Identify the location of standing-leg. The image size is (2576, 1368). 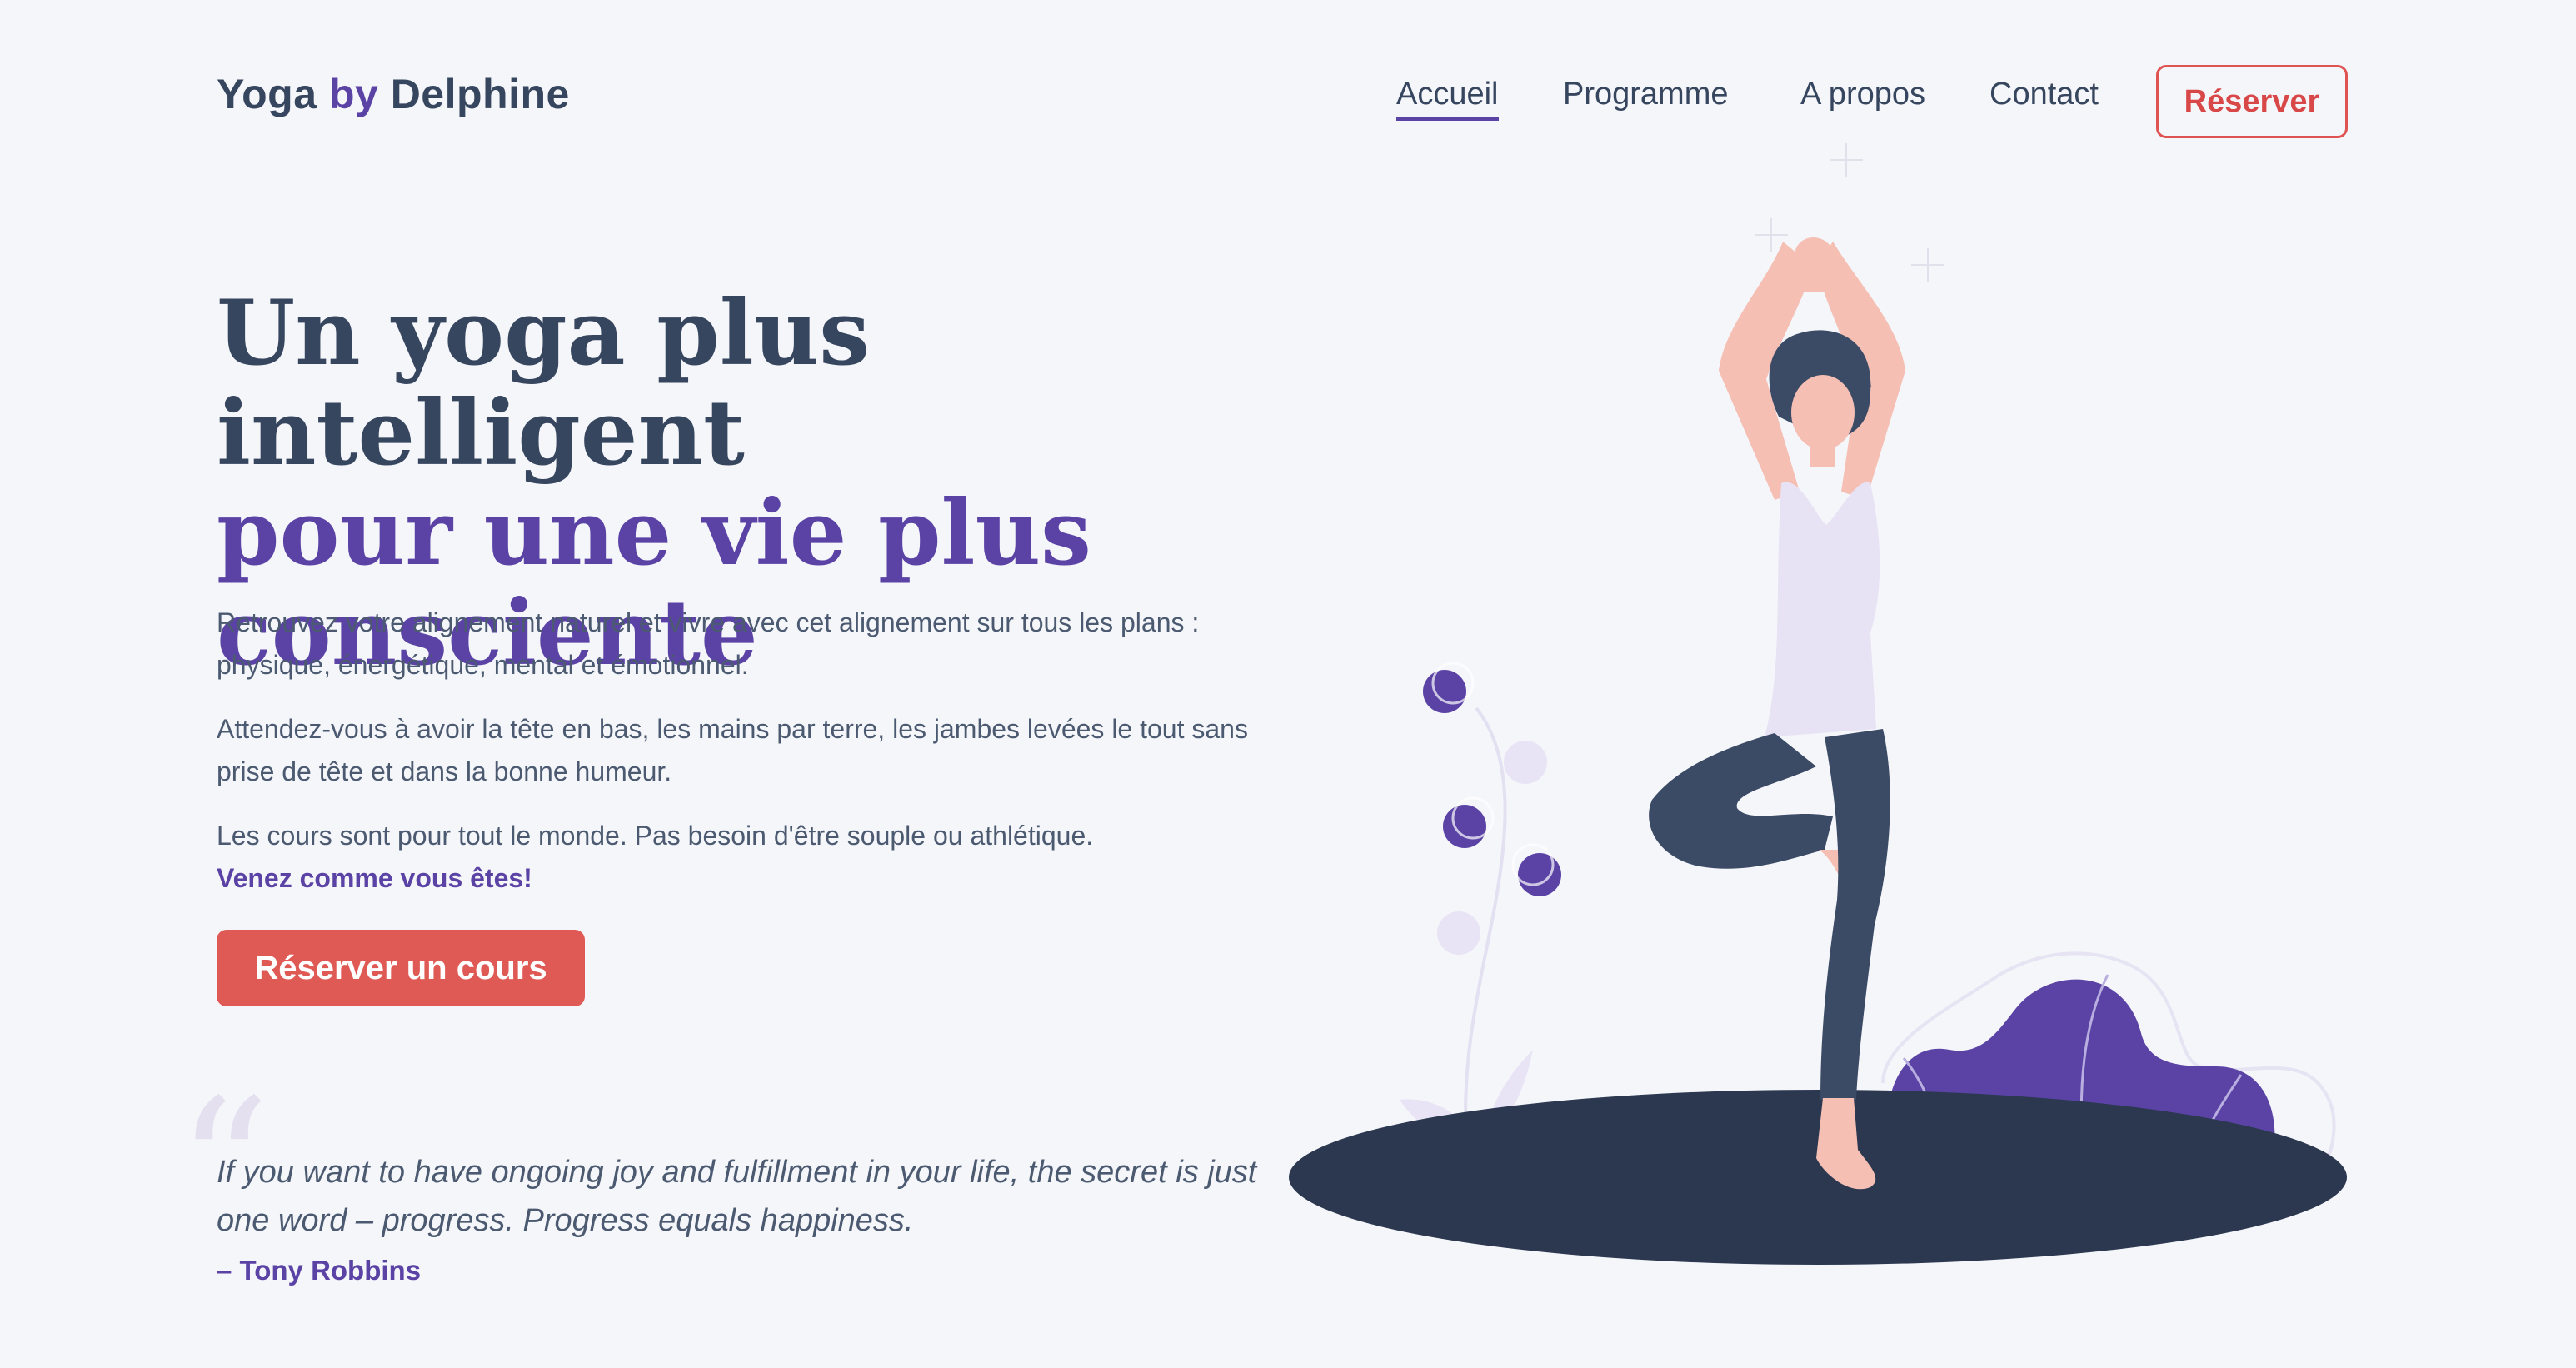
(1855, 914).